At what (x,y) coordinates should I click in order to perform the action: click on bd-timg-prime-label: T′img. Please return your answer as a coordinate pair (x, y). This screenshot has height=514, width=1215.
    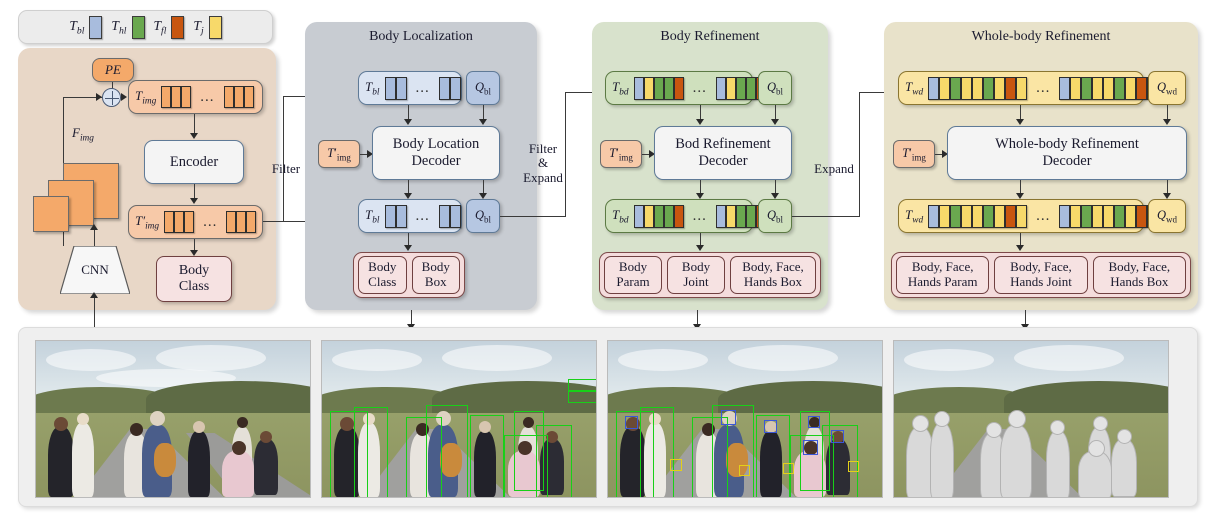
    Looking at the image, I should click on (621, 154).